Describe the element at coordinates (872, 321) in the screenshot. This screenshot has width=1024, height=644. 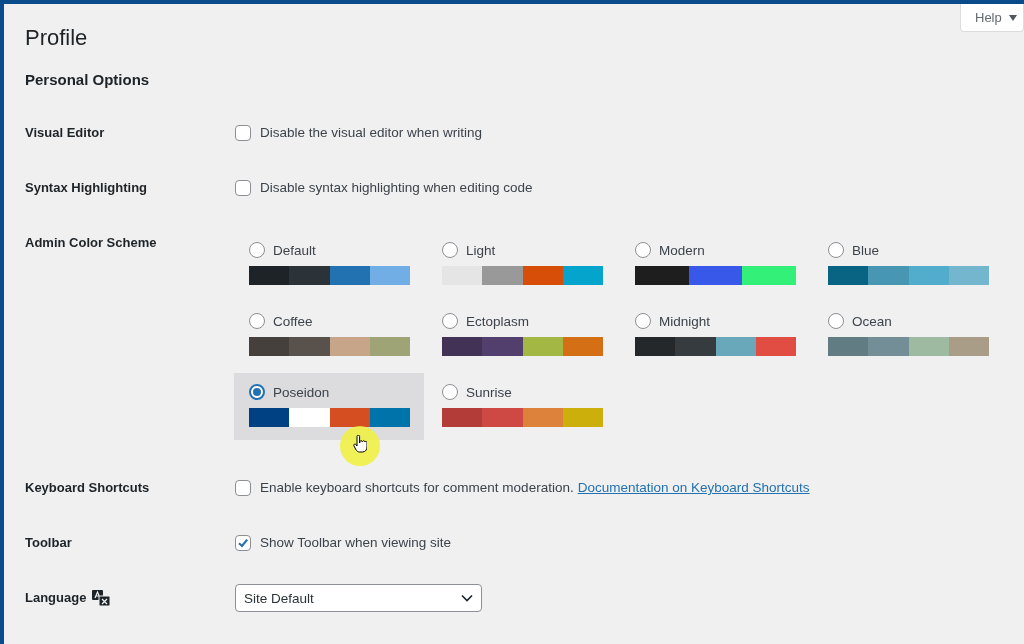
I see `scheme-name: Ocean` at that location.